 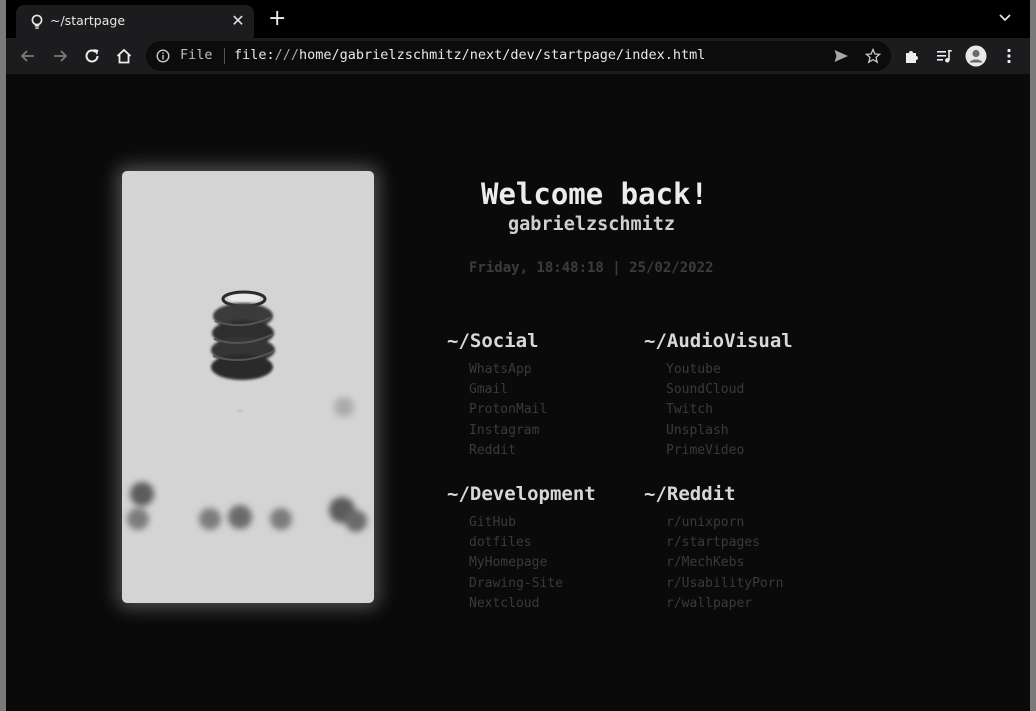 I want to click on send-button, so click(x=841, y=56).